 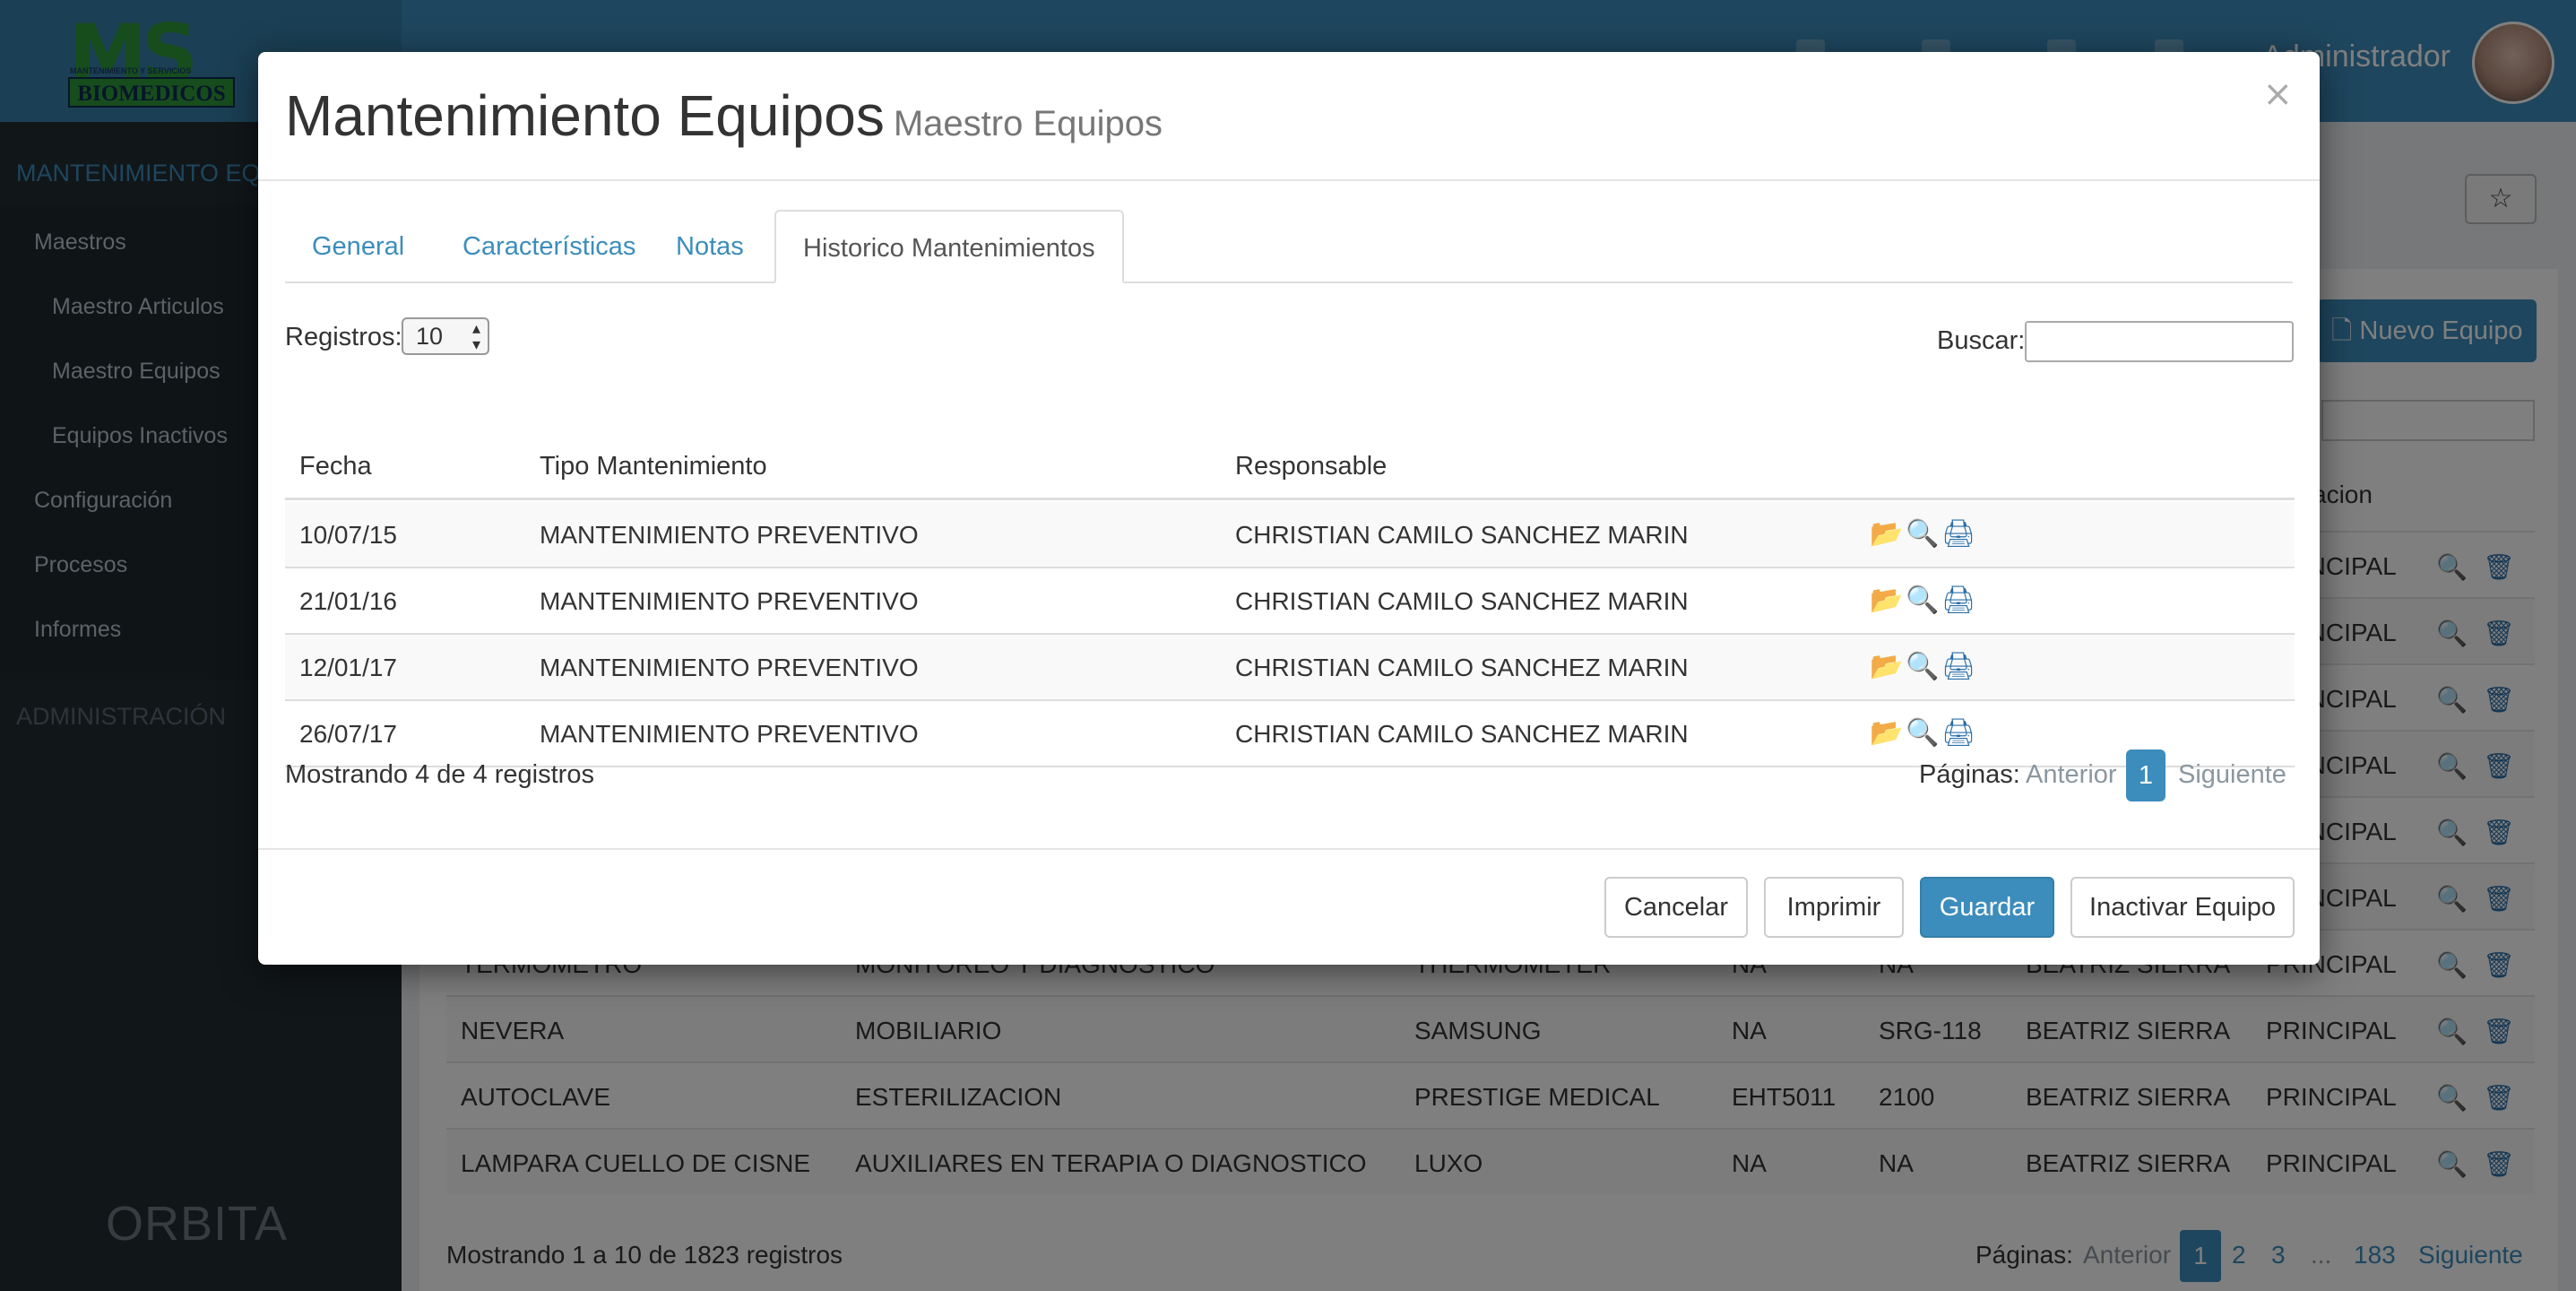 What do you see at coordinates (585, 115) in the screenshot?
I see `modal-title-text: Mantenimiento Equipos` at bounding box center [585, 115].